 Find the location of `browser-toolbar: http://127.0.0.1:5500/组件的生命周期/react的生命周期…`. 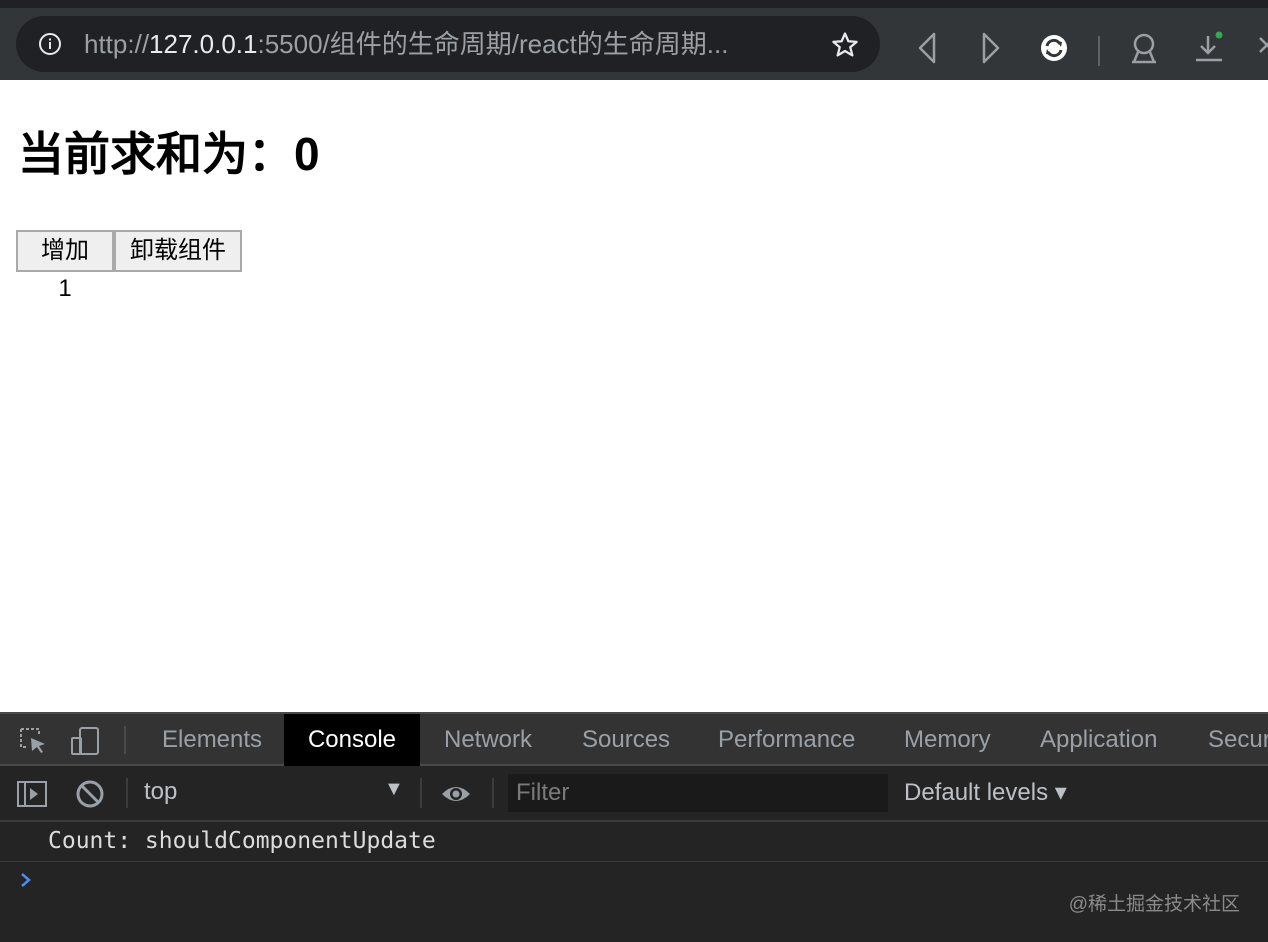

browser-toolbar: http://127.0.0.1:5500/组件的生命周期/react的生命周期… is located at coordinates (634, 40).